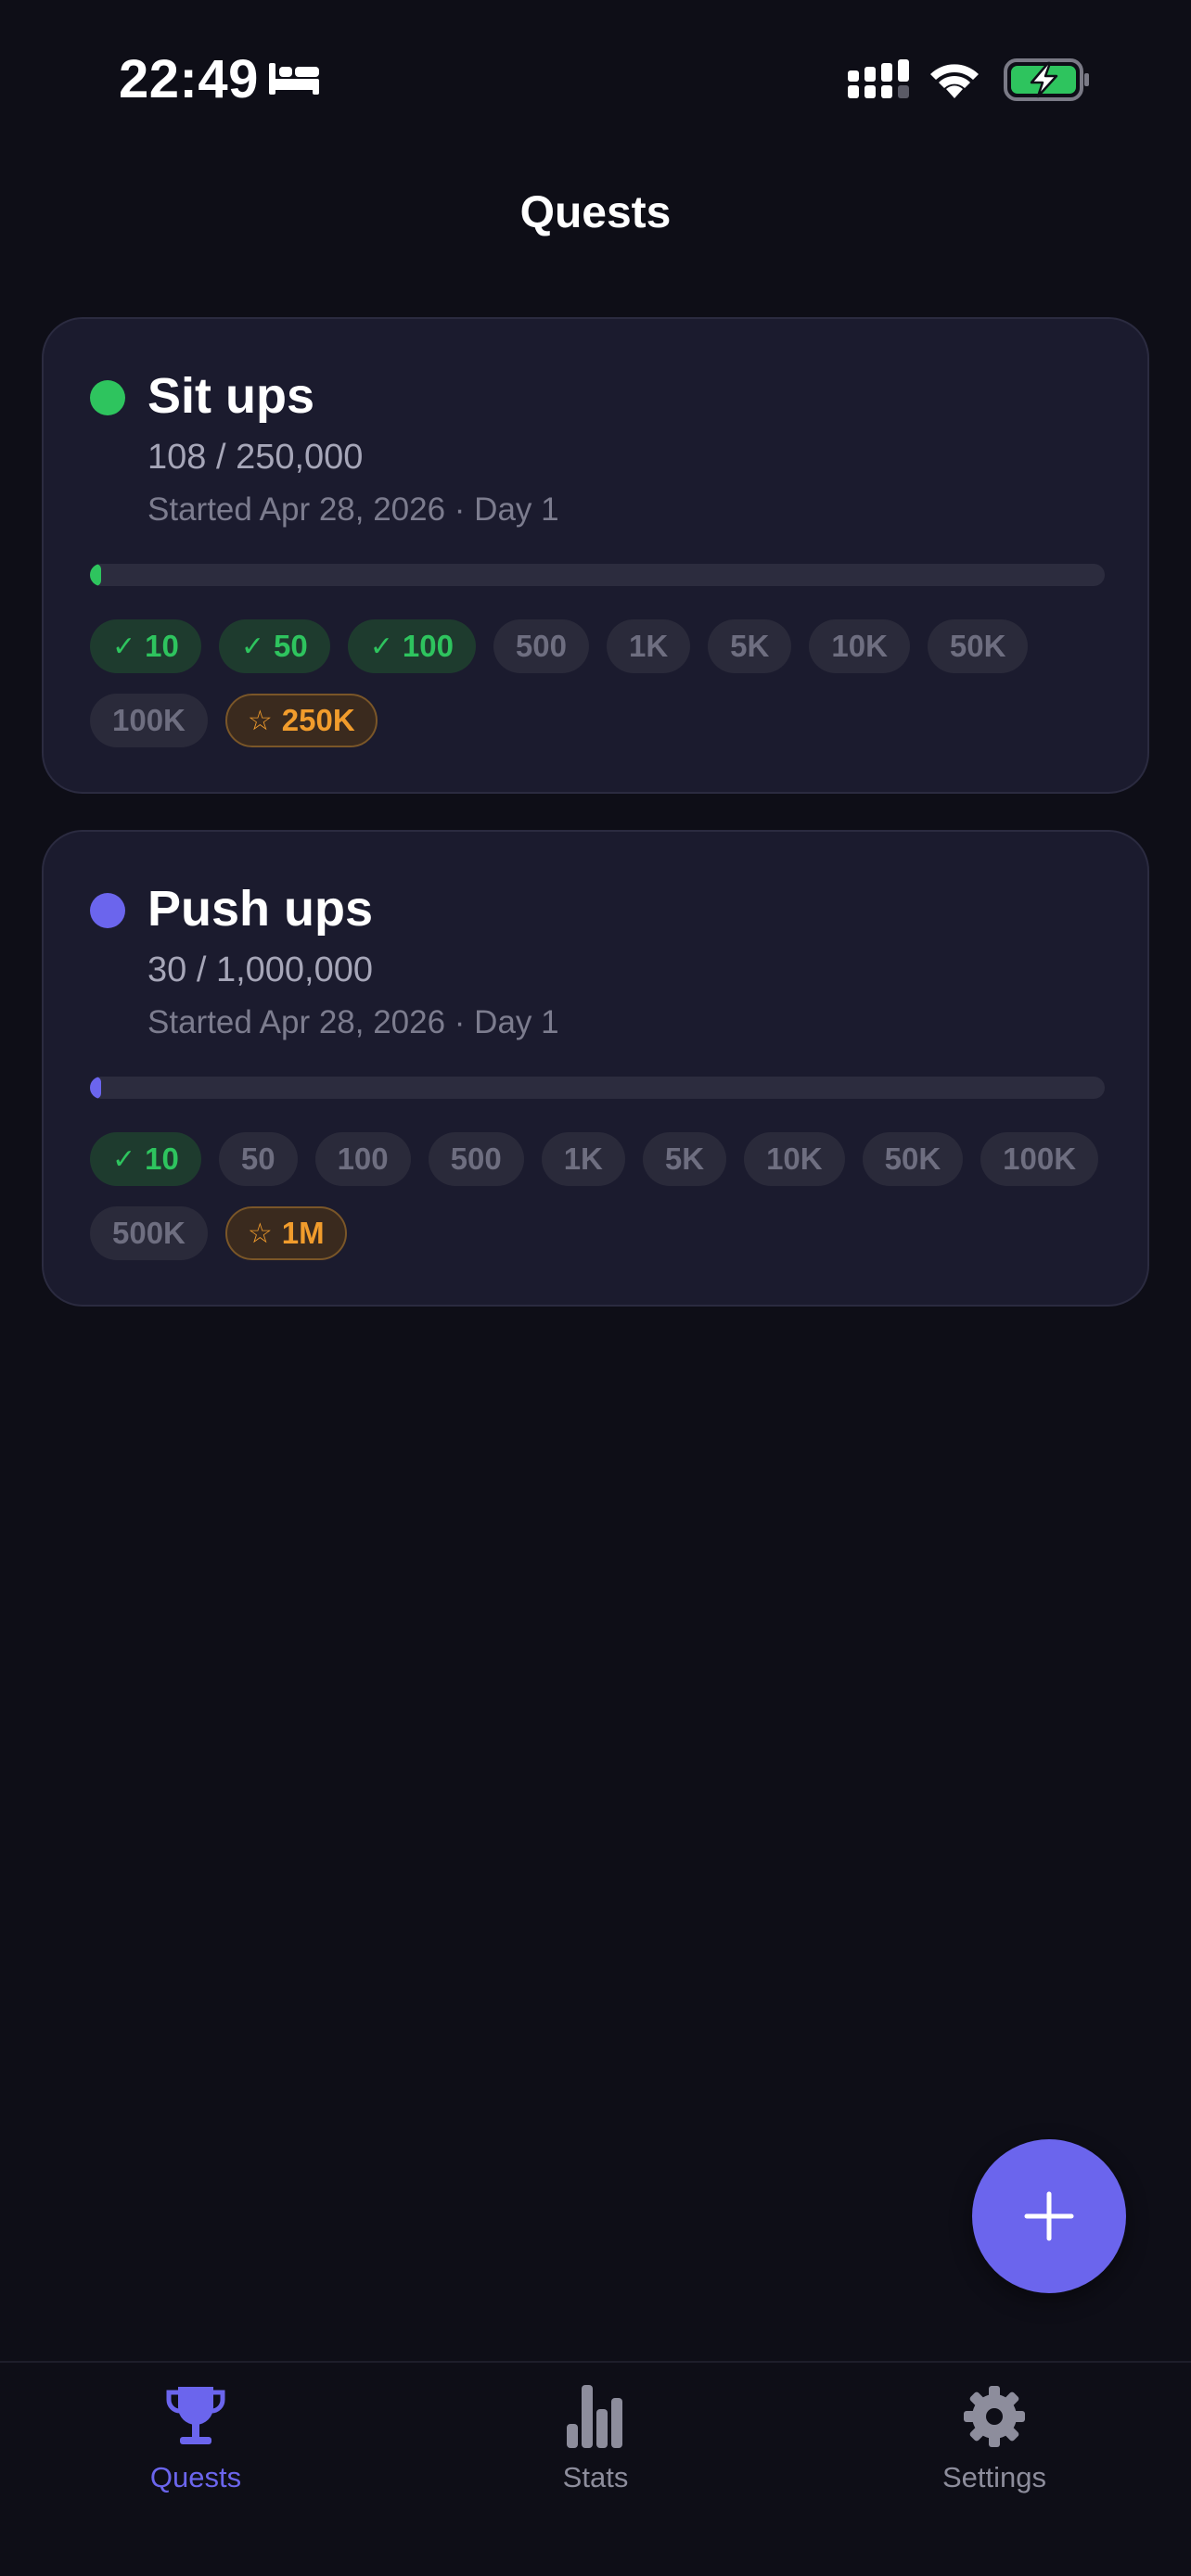 The height and width of the screenshot is (2576, 1191). I want to click on milestone-label: 1M, so click(303, 1233).